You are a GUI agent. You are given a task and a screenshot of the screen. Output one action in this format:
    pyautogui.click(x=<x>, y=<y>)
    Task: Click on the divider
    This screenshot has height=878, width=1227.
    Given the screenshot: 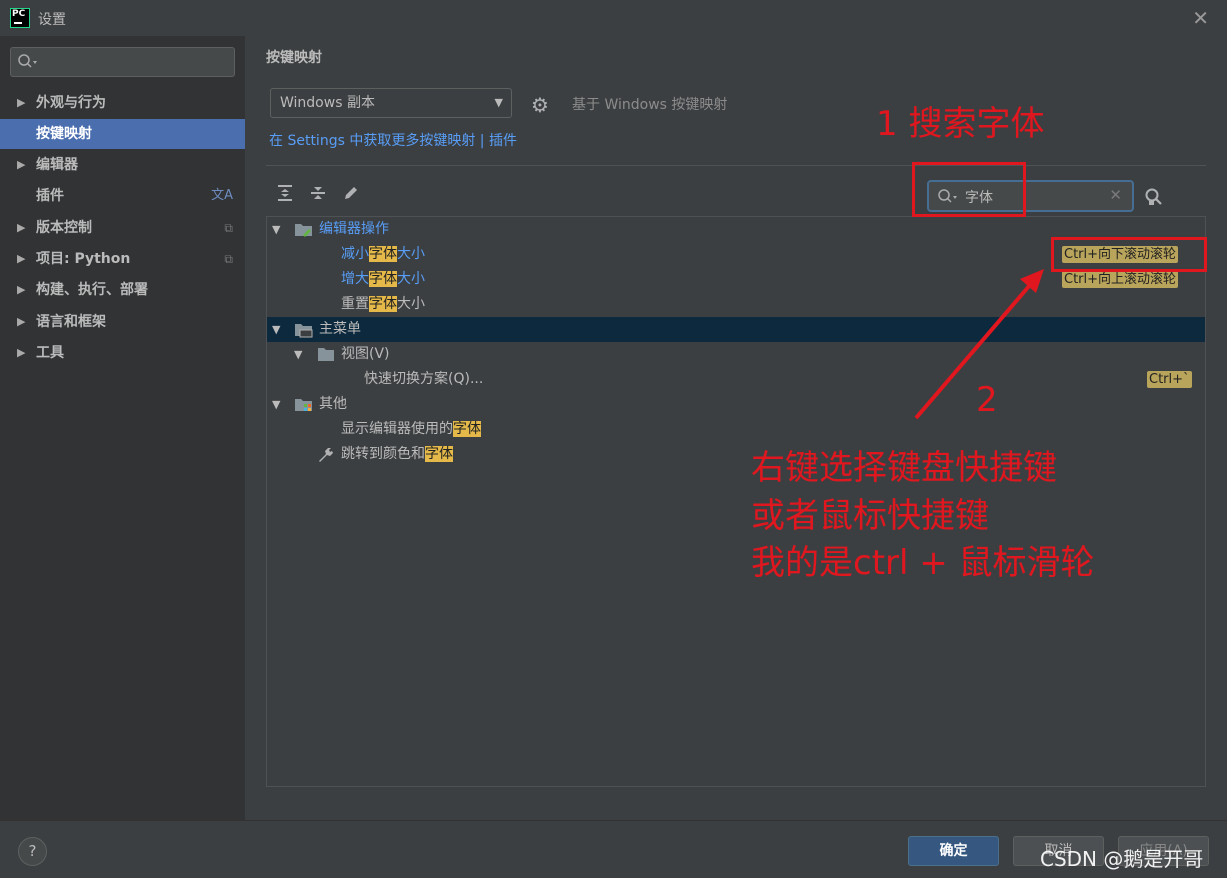 What is the action you would take?
    pyautogui.click(x=736, y=165)
    